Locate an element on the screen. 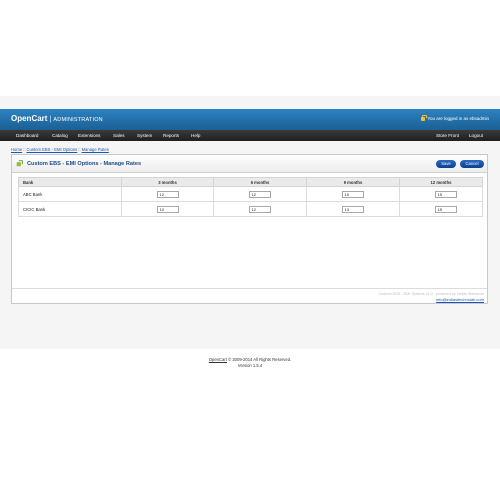  menu-item-system: System is located at coordinates (144, 135).